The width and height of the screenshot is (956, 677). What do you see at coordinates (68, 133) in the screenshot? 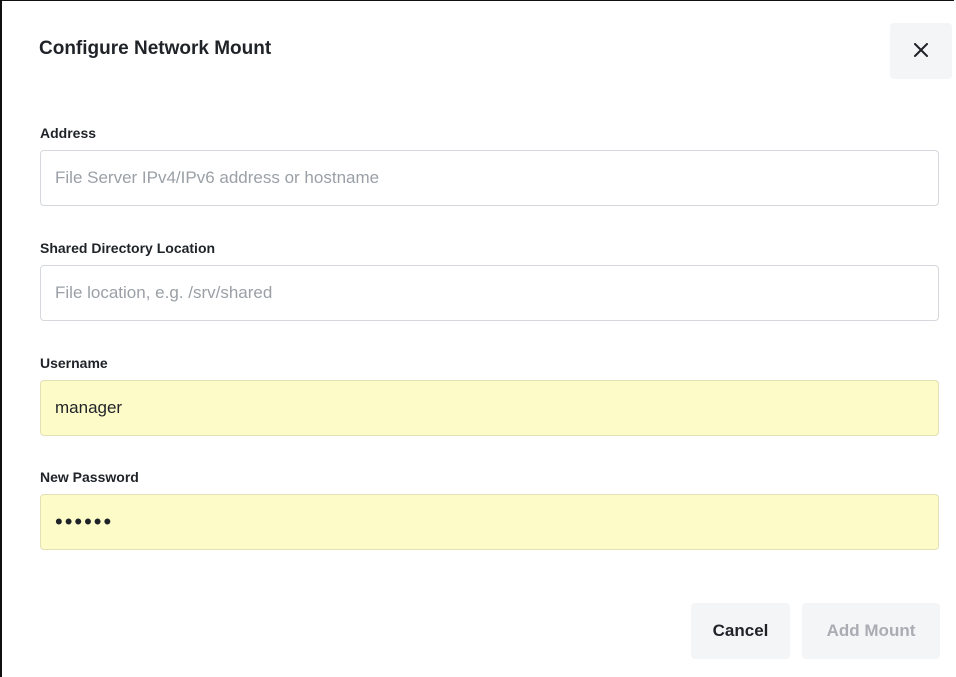
I see `address-label: Address` at bounding box center [68, 133].